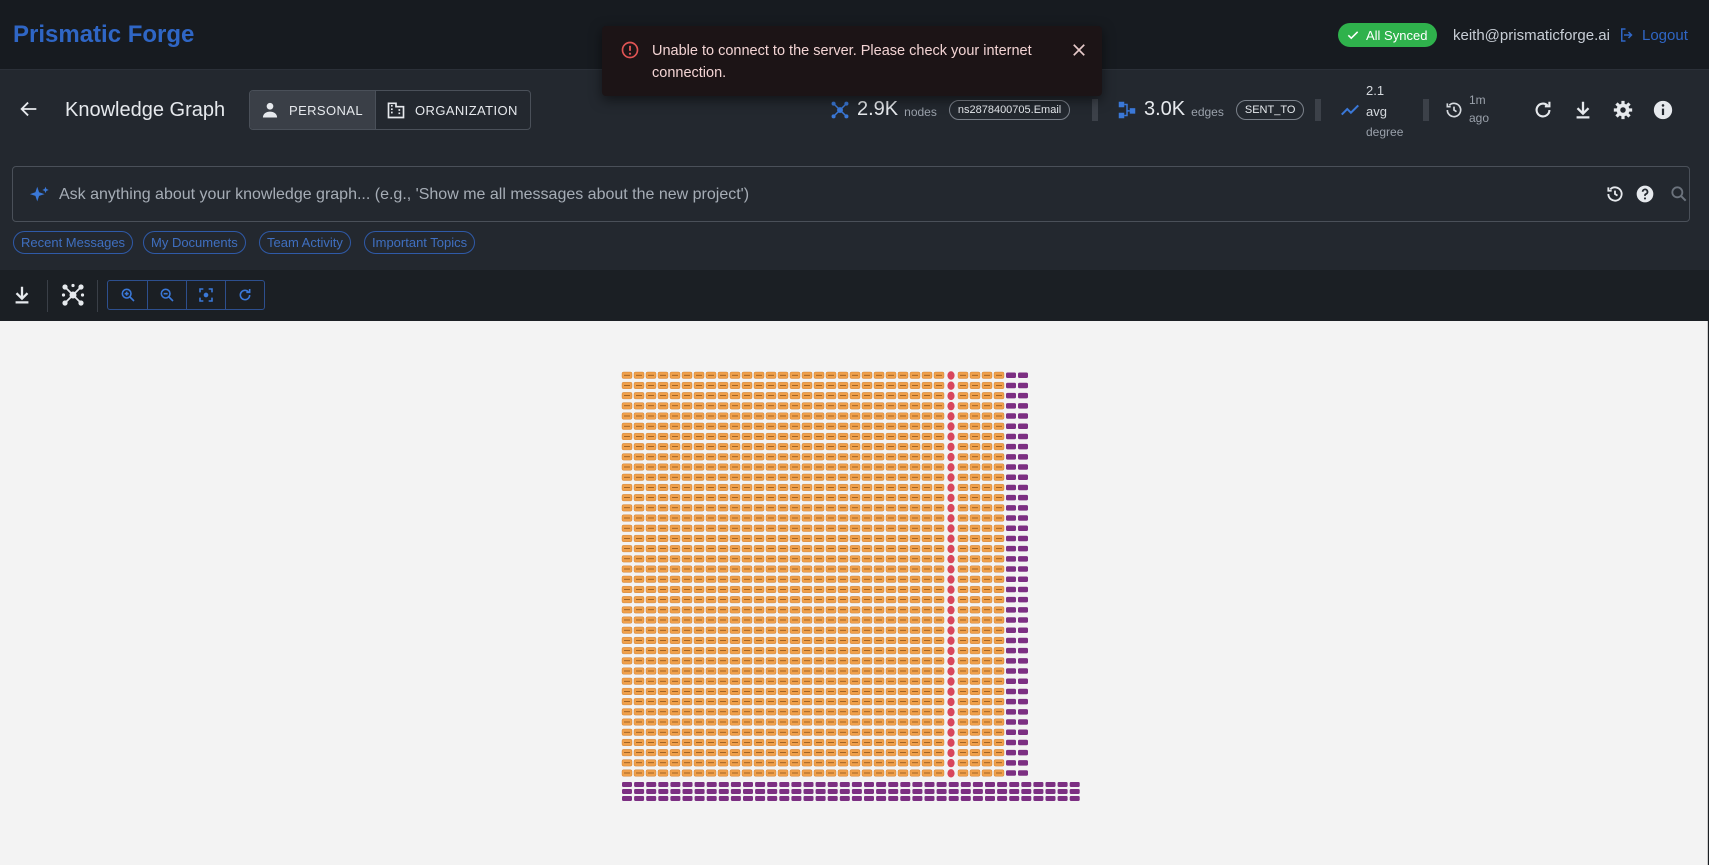 Image resolution: width=1709 pixels, height=865 pixels. I want to click on nodes-stat: 2.9K nodes ns2878400705.Email, so click(950, 109).